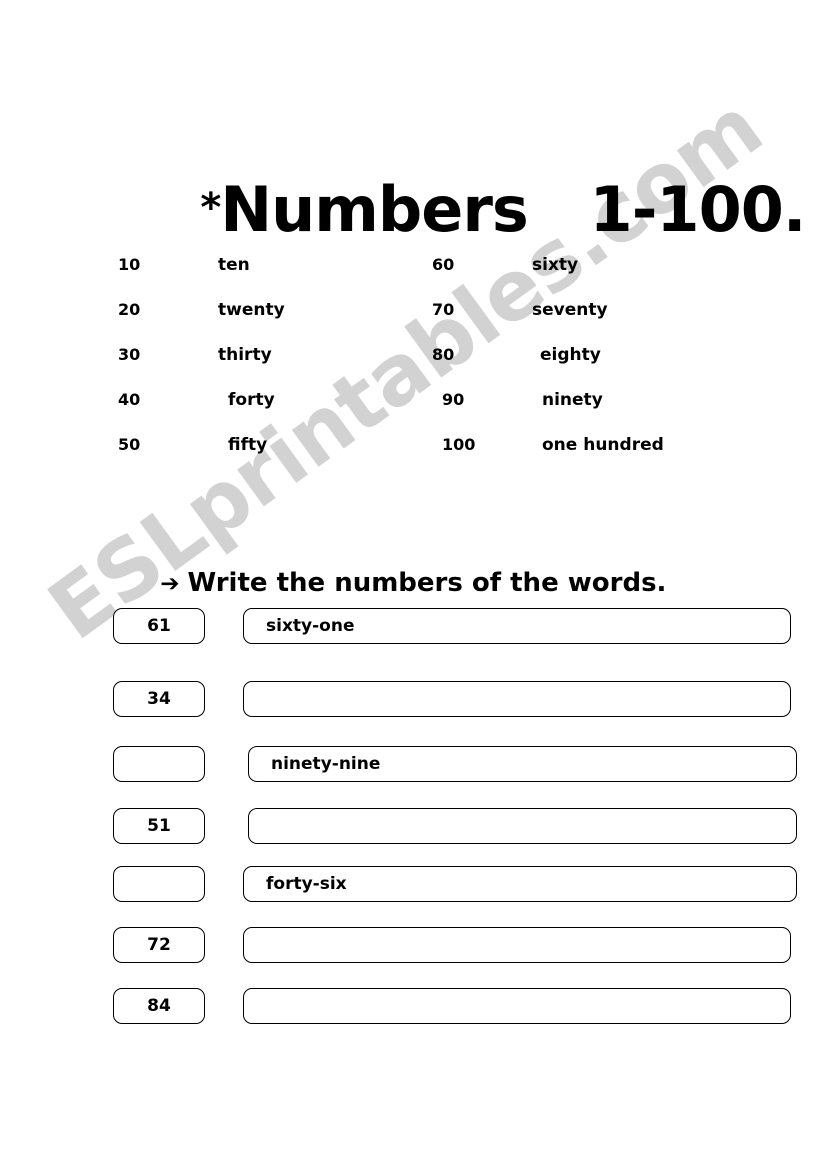 This screenshot has width=821, height=1169. I want to click on table-cell-word: thirty, so click(245, 355).